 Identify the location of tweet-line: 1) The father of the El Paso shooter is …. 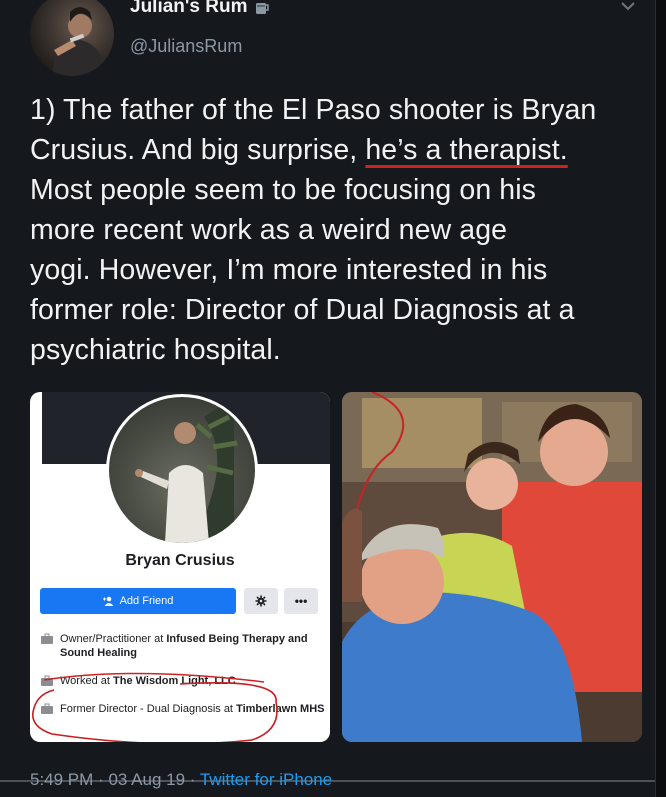
(313, 110).